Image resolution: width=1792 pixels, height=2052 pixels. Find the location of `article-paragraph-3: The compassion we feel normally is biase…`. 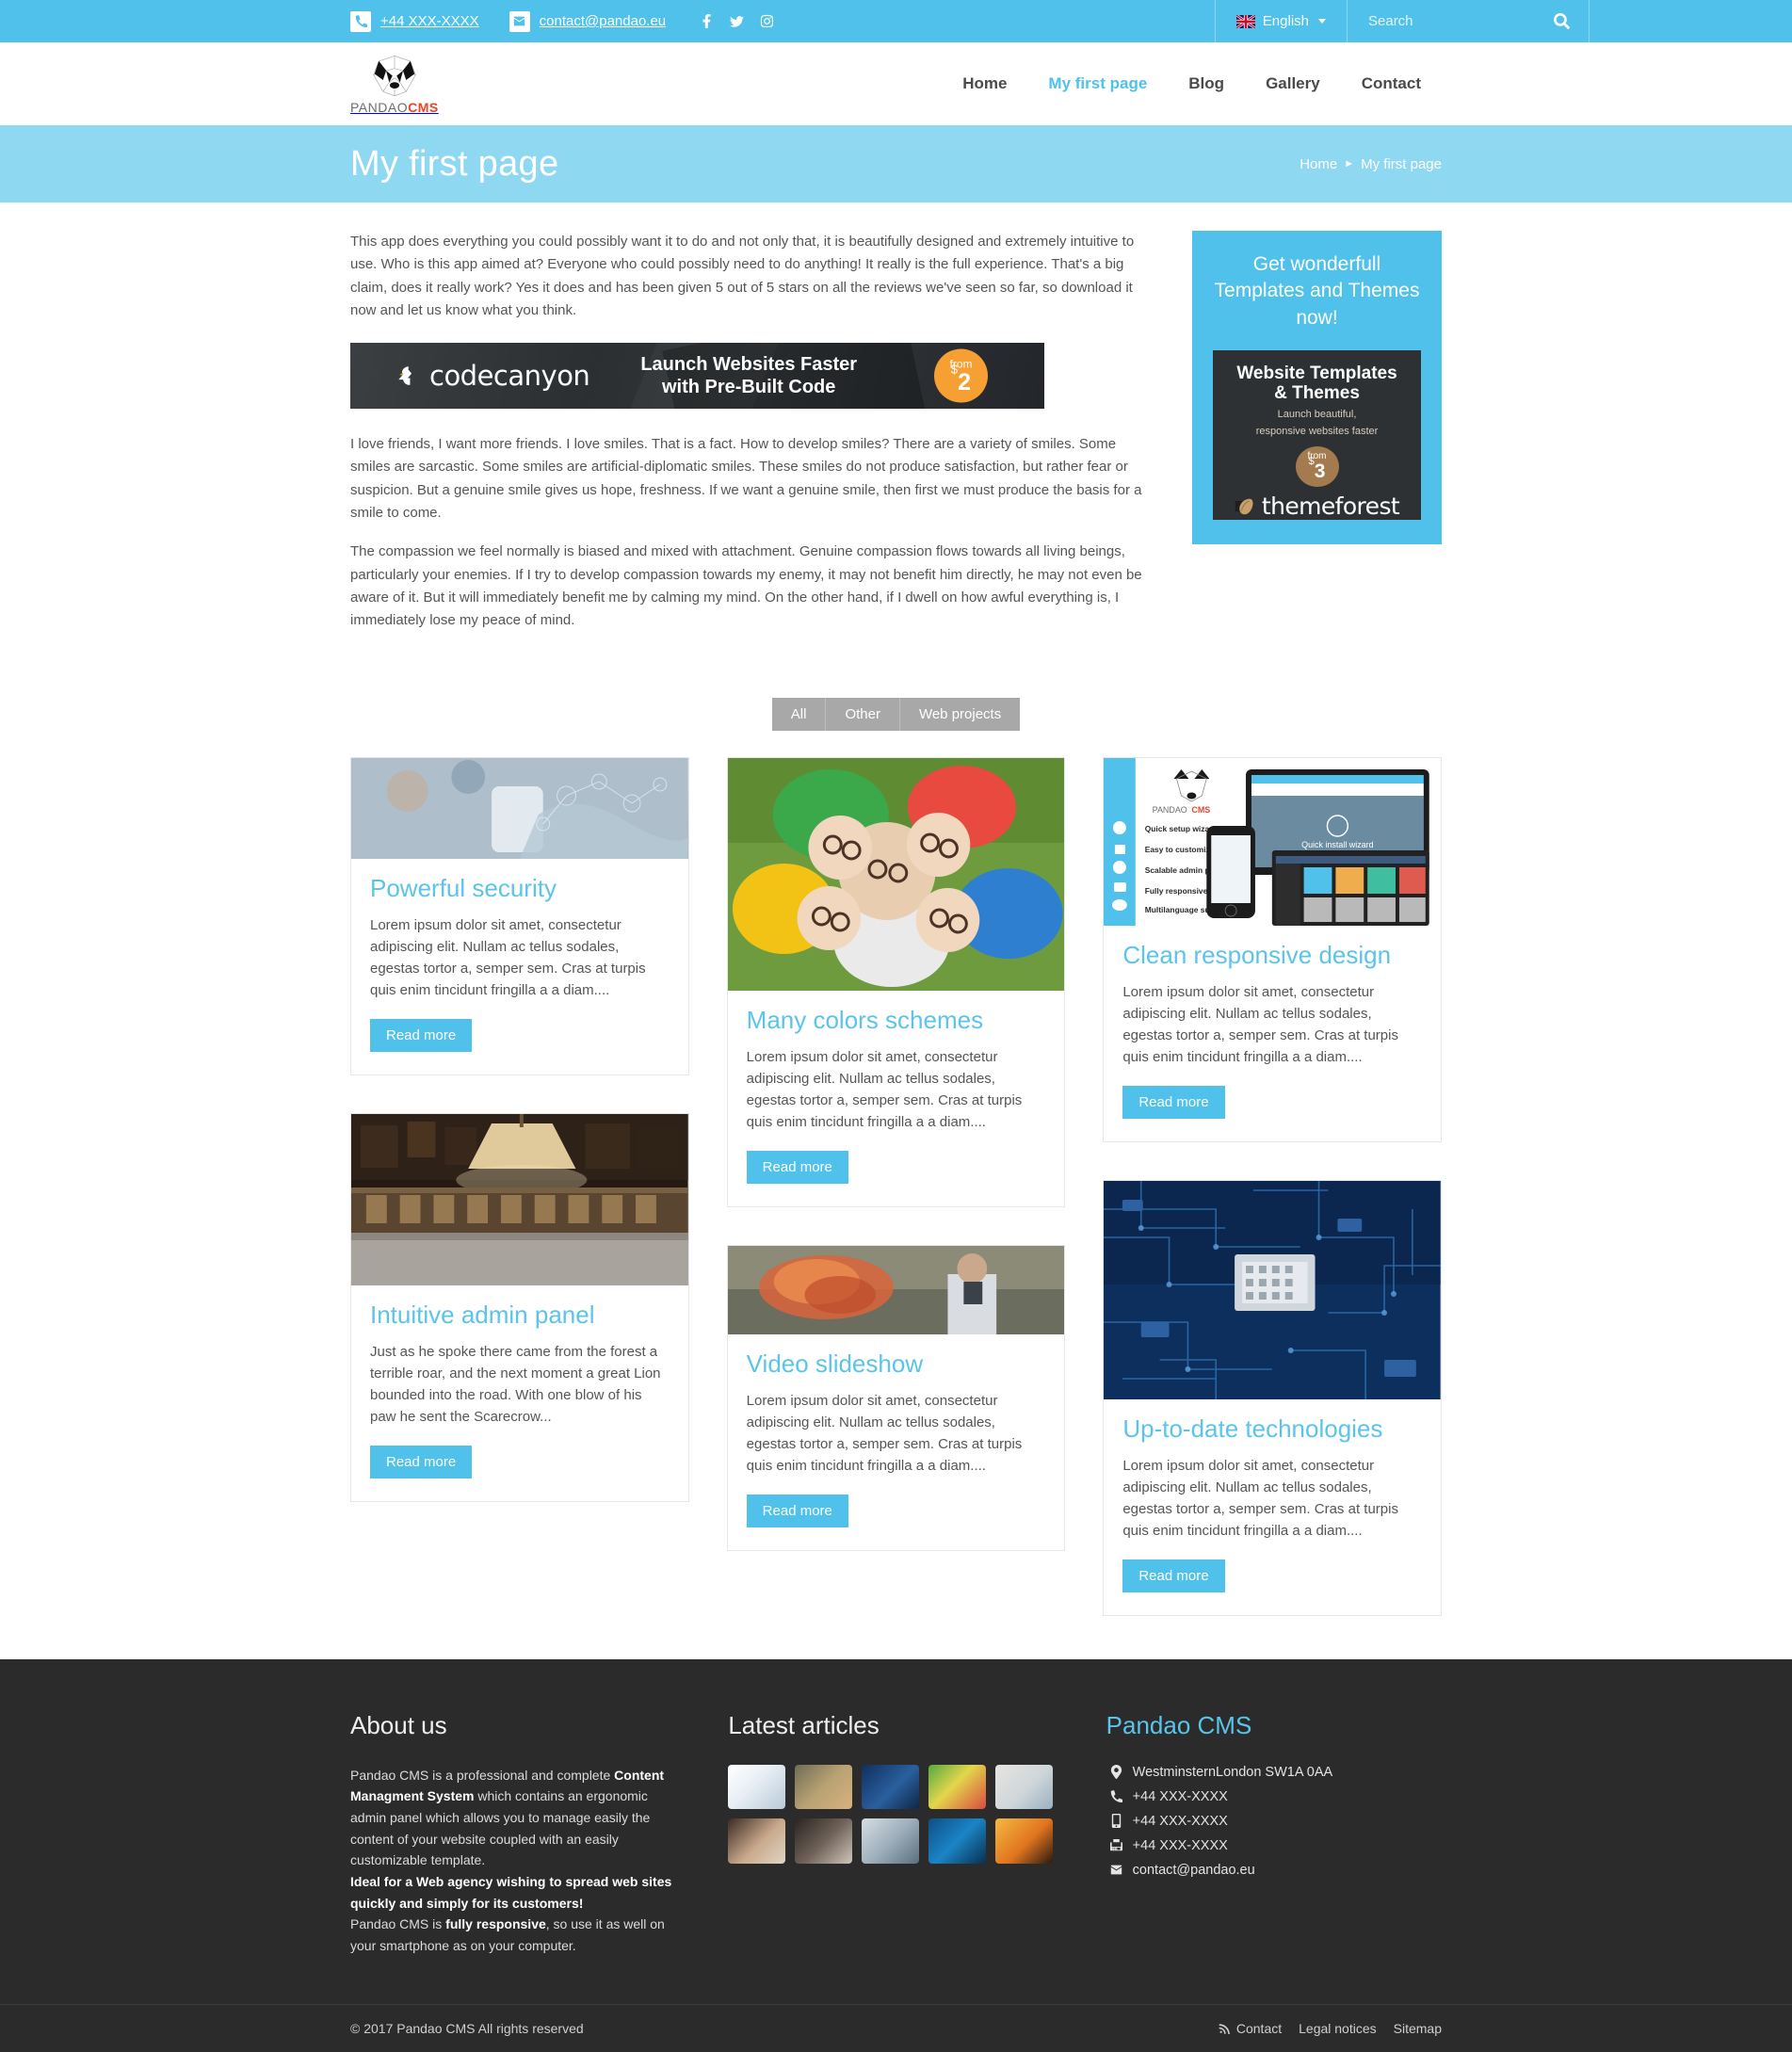

article-paragraph-3: The compassion we feel normally is biase… is located at coordinates (746, 586).